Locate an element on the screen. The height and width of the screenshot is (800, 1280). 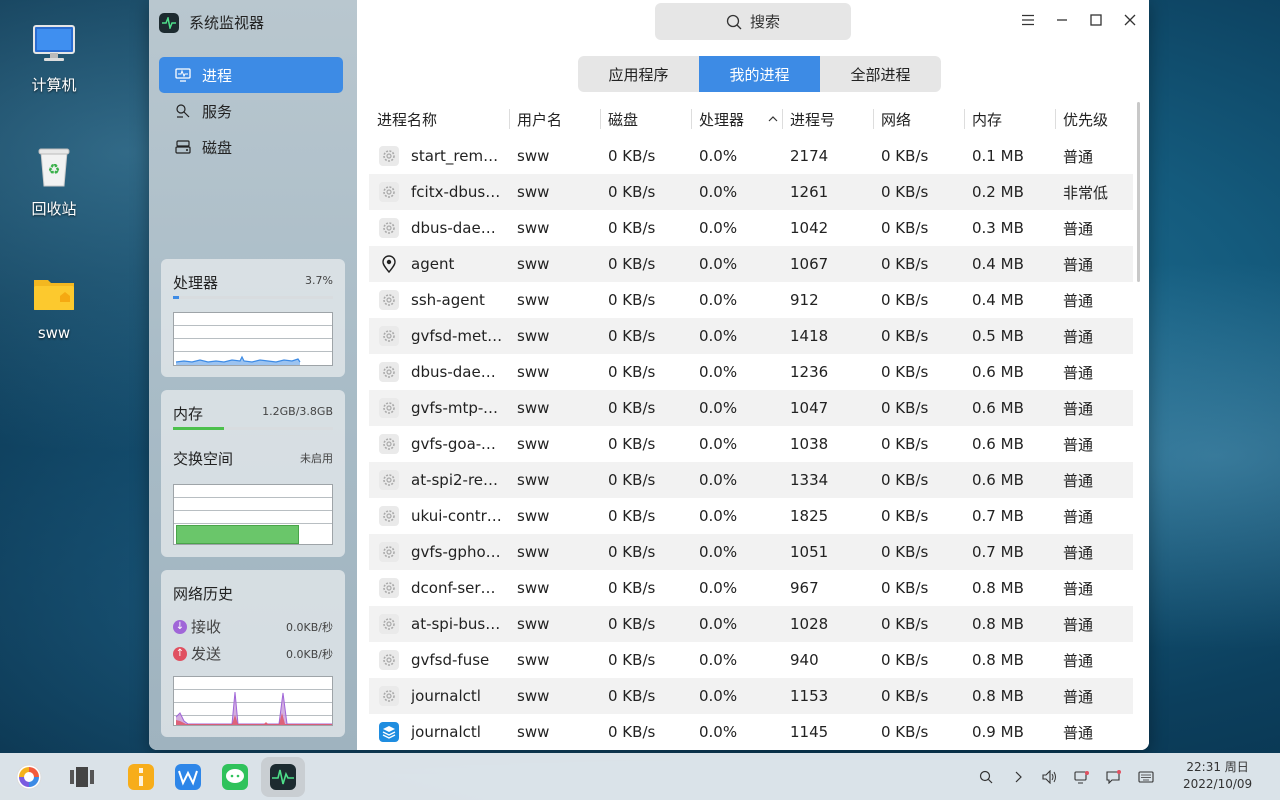
table-row: agent sww 0 KB/s 0.0% 1067 0 KB/s 0.4 MB 普通 is located at coordinates (751, 264).